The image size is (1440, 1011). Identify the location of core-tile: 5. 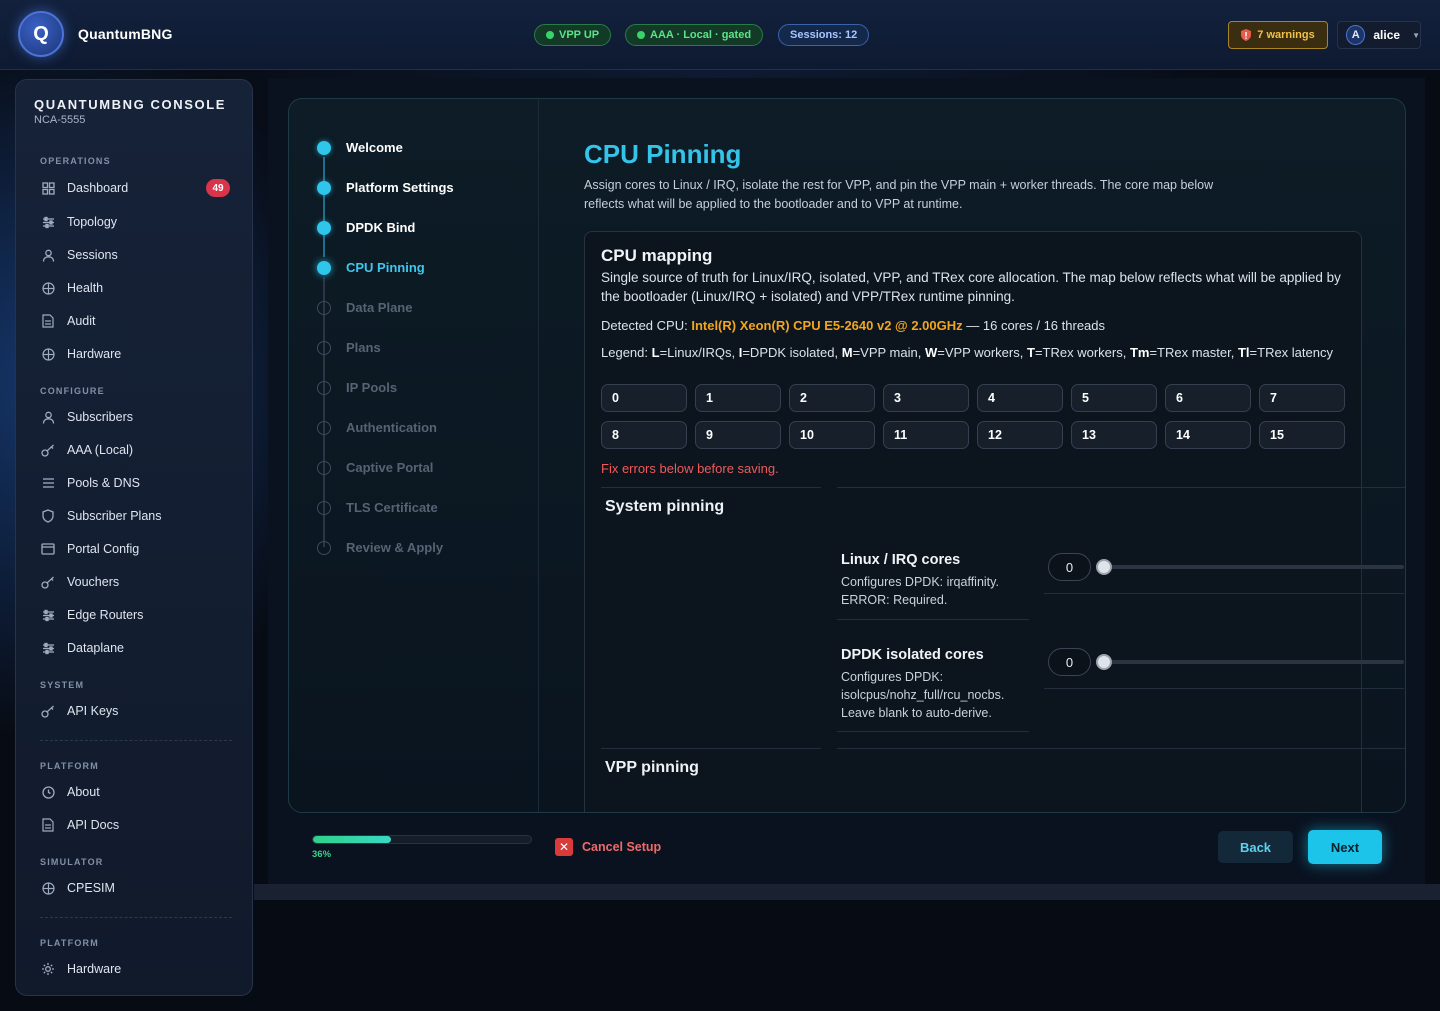
(1114, 398).